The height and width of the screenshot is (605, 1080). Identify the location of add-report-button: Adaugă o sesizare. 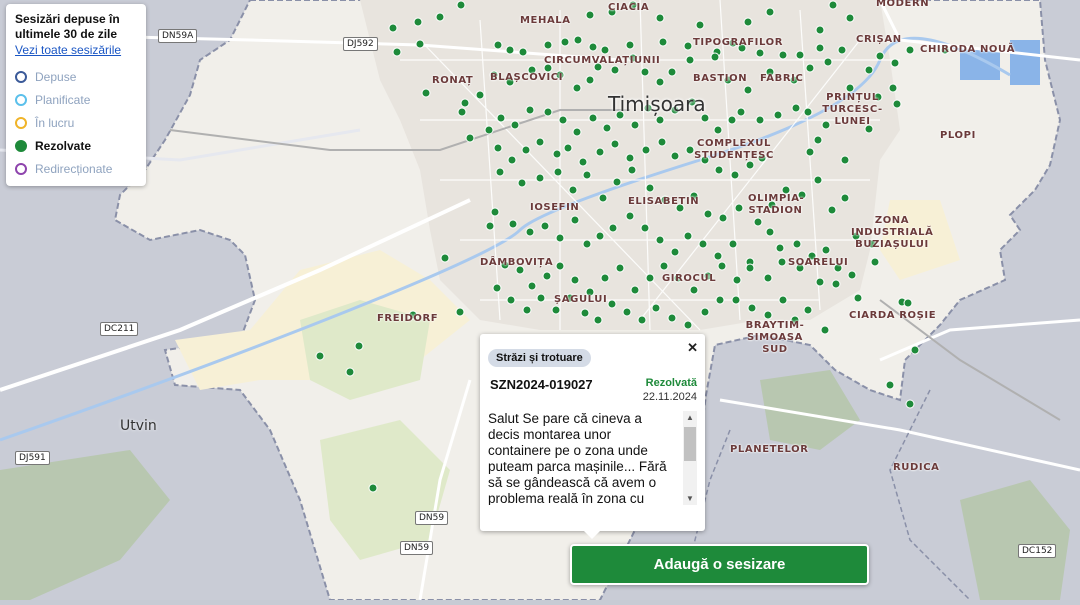
(719, 564).